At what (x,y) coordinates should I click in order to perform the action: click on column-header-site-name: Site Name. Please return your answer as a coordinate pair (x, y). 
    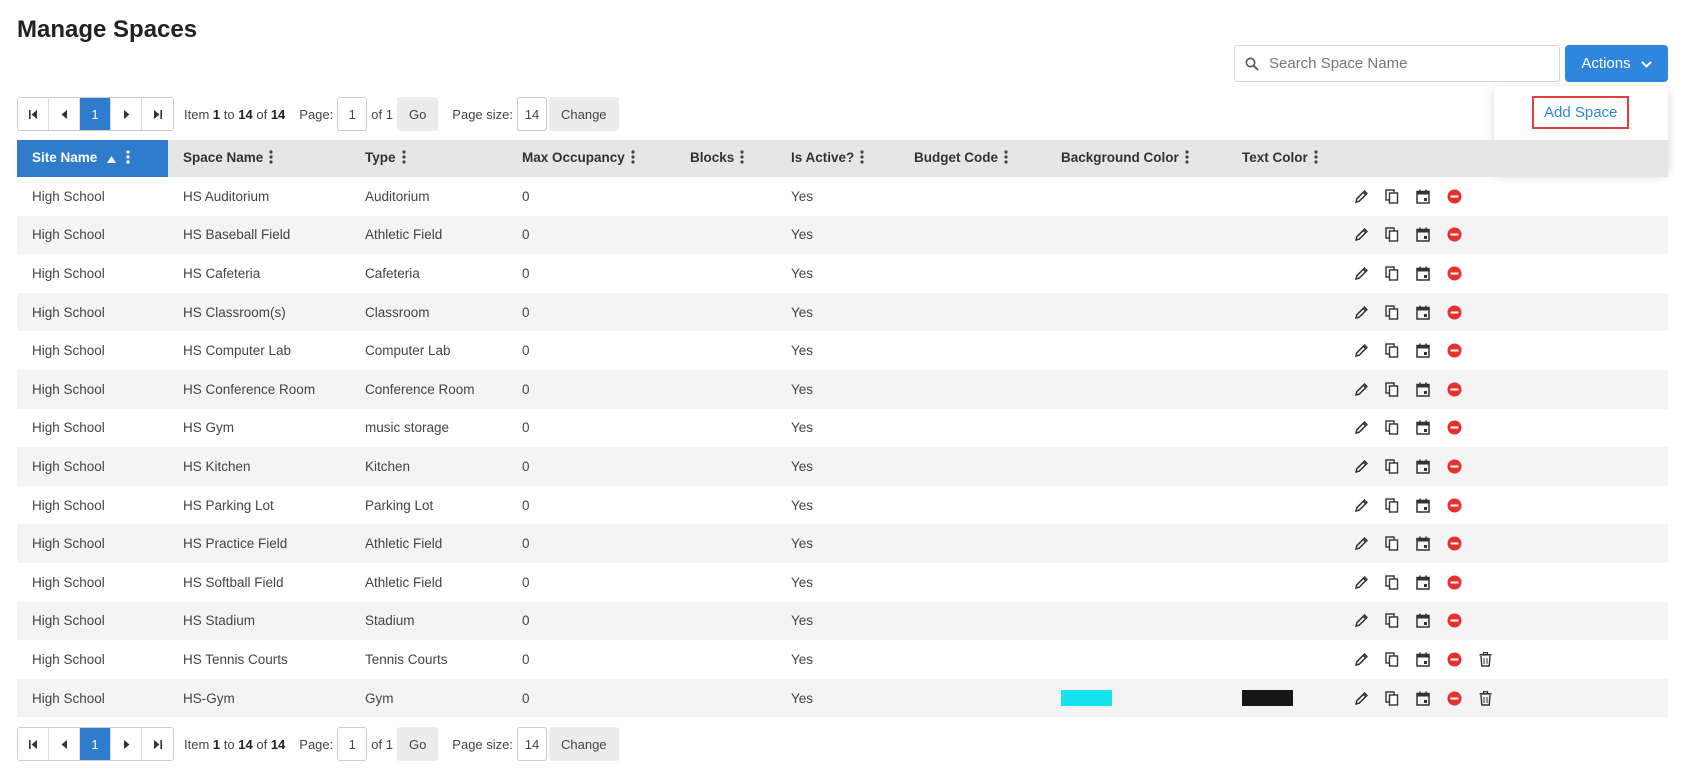
    Looking at the image, I should click on (92, 158).